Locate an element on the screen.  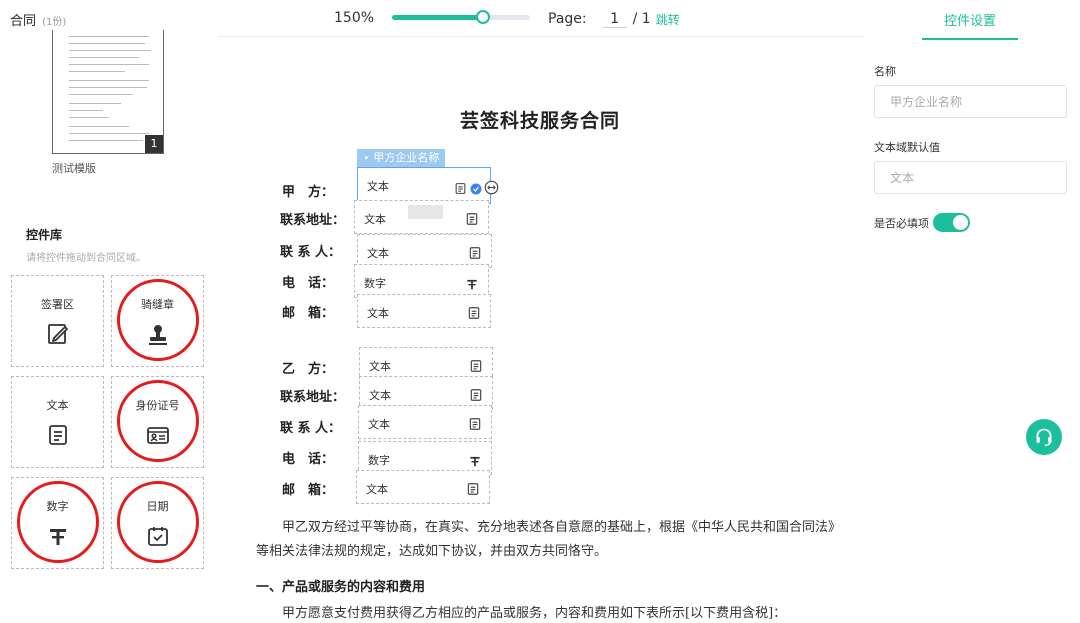
widget-seam-stamp: 骑缝章 is located at coordinates (157, 321).